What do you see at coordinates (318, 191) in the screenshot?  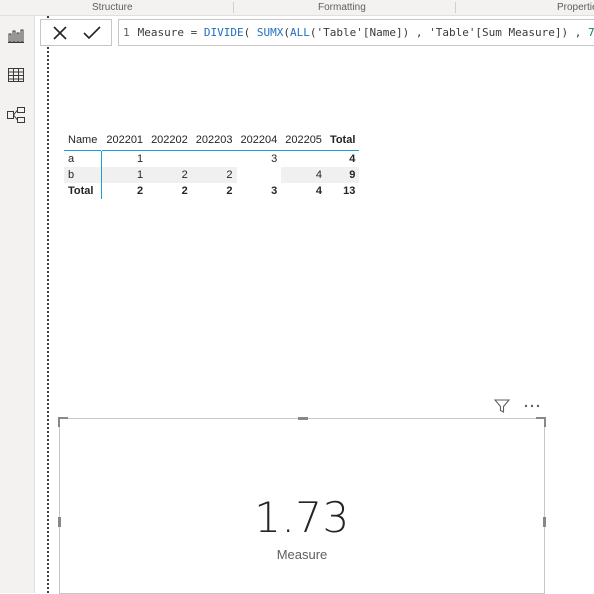 I see `total-cell: 4` at bounding box center [318, 191].